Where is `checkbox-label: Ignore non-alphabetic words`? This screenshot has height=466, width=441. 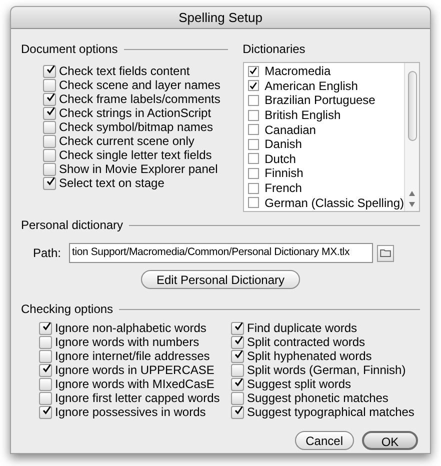
checkbox-label: Ignore non-alphabetic words is located at coordinates (130, 328).